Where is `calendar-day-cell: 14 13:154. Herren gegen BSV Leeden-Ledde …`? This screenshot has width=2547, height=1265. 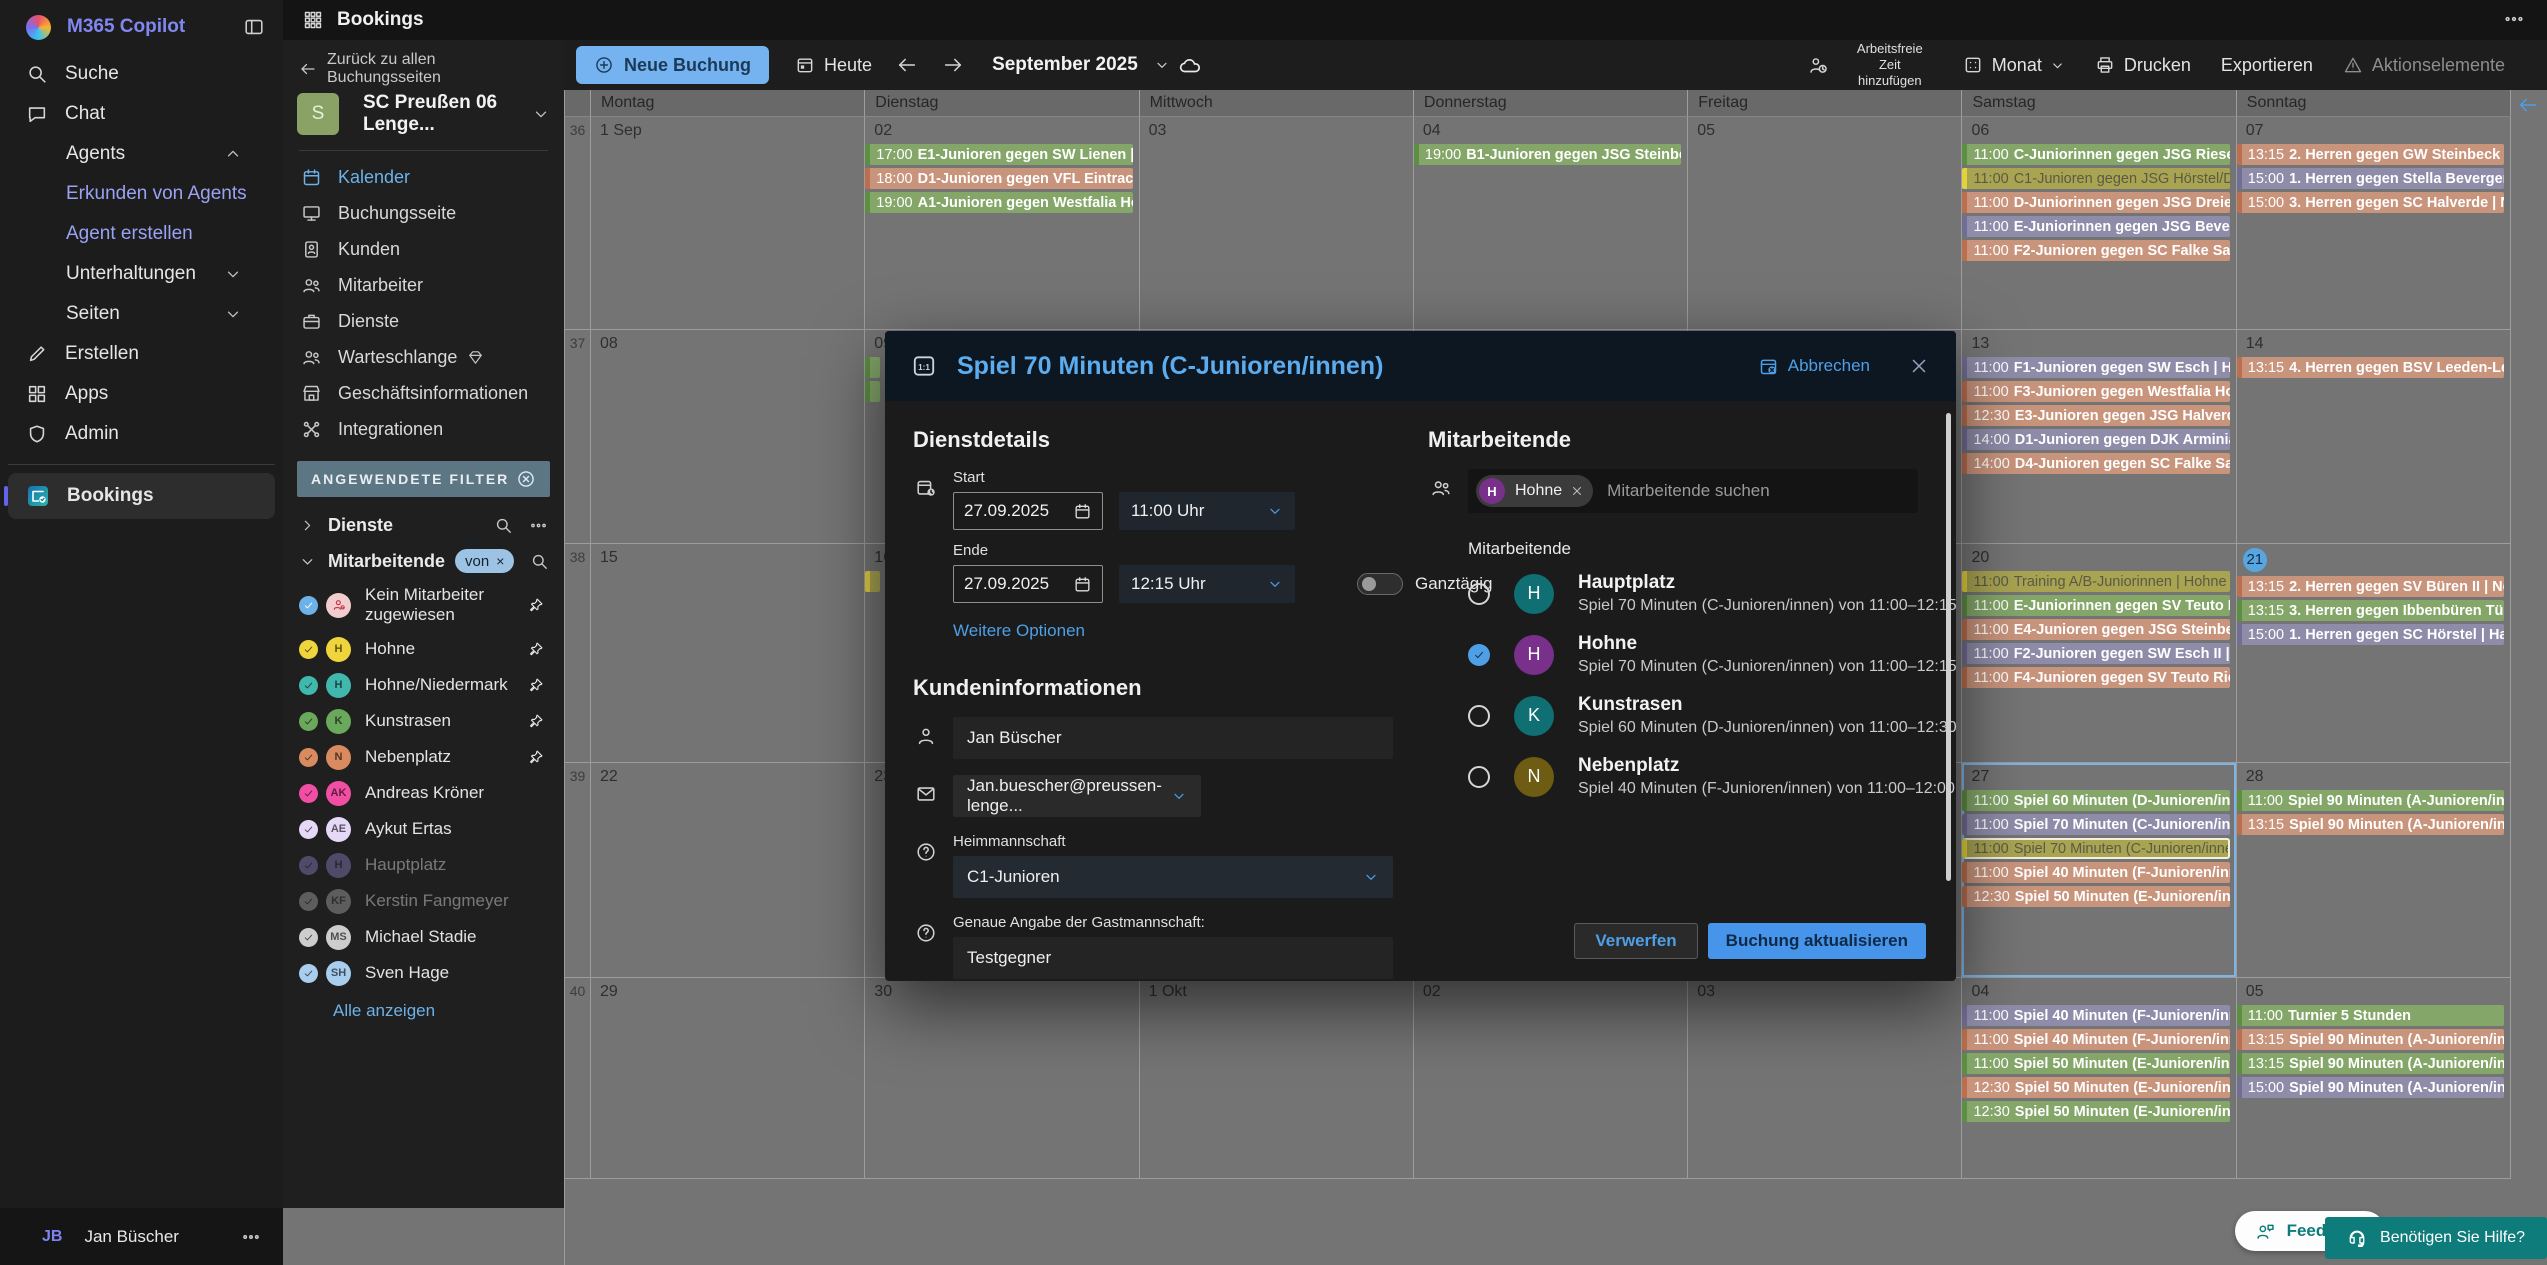 calendar-day-cell: 14 13:154. Herren gegen BSV Leeden-Ledde … is located at coordinates (2374, 437).